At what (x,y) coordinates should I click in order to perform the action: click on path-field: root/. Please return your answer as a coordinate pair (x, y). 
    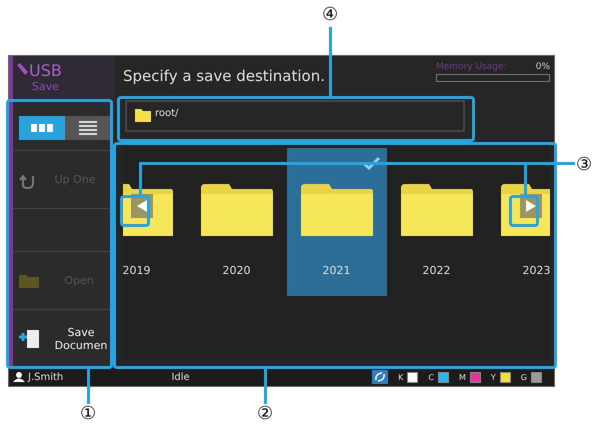
    Looking at the image, I should click on (295, 116).